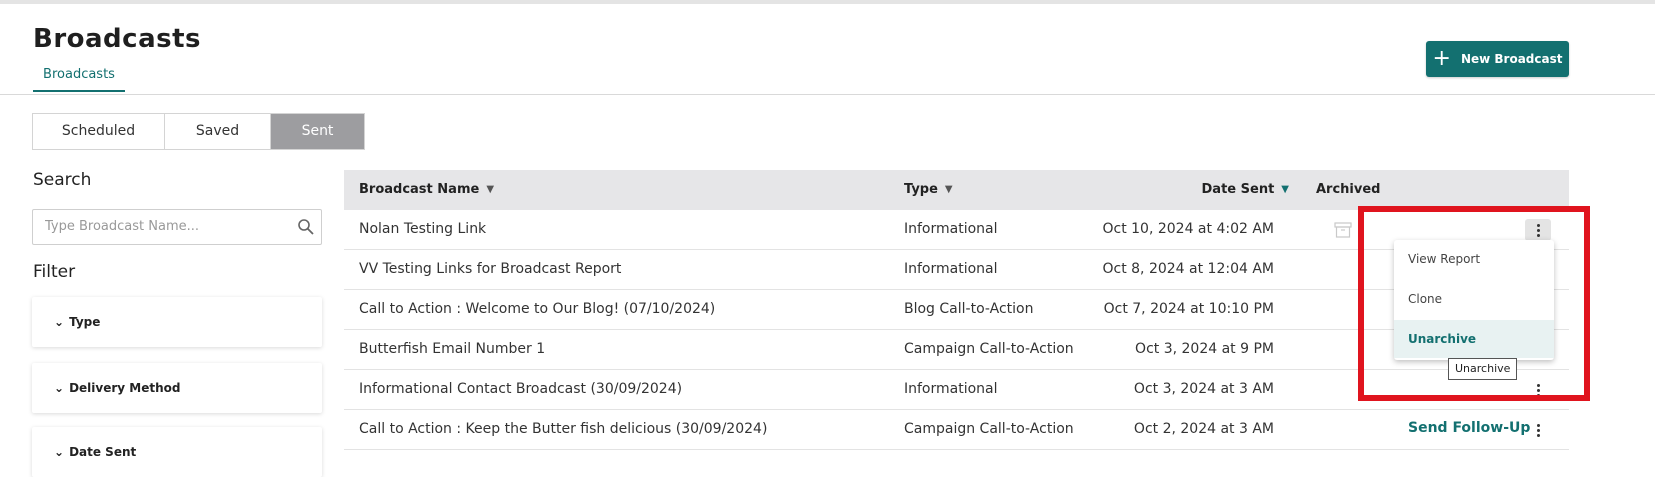  Describe the element at coordinates (85, 322) in the screenshot. I see `filter-type-label: Type` at that location.